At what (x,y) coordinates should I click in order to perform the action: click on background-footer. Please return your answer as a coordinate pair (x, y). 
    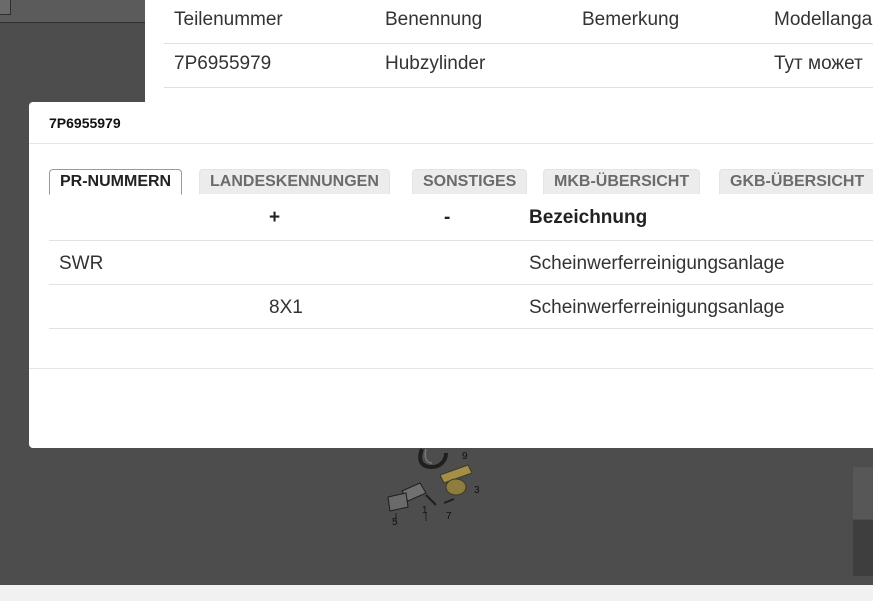
    Looking at the image, I should click on (436, 593).